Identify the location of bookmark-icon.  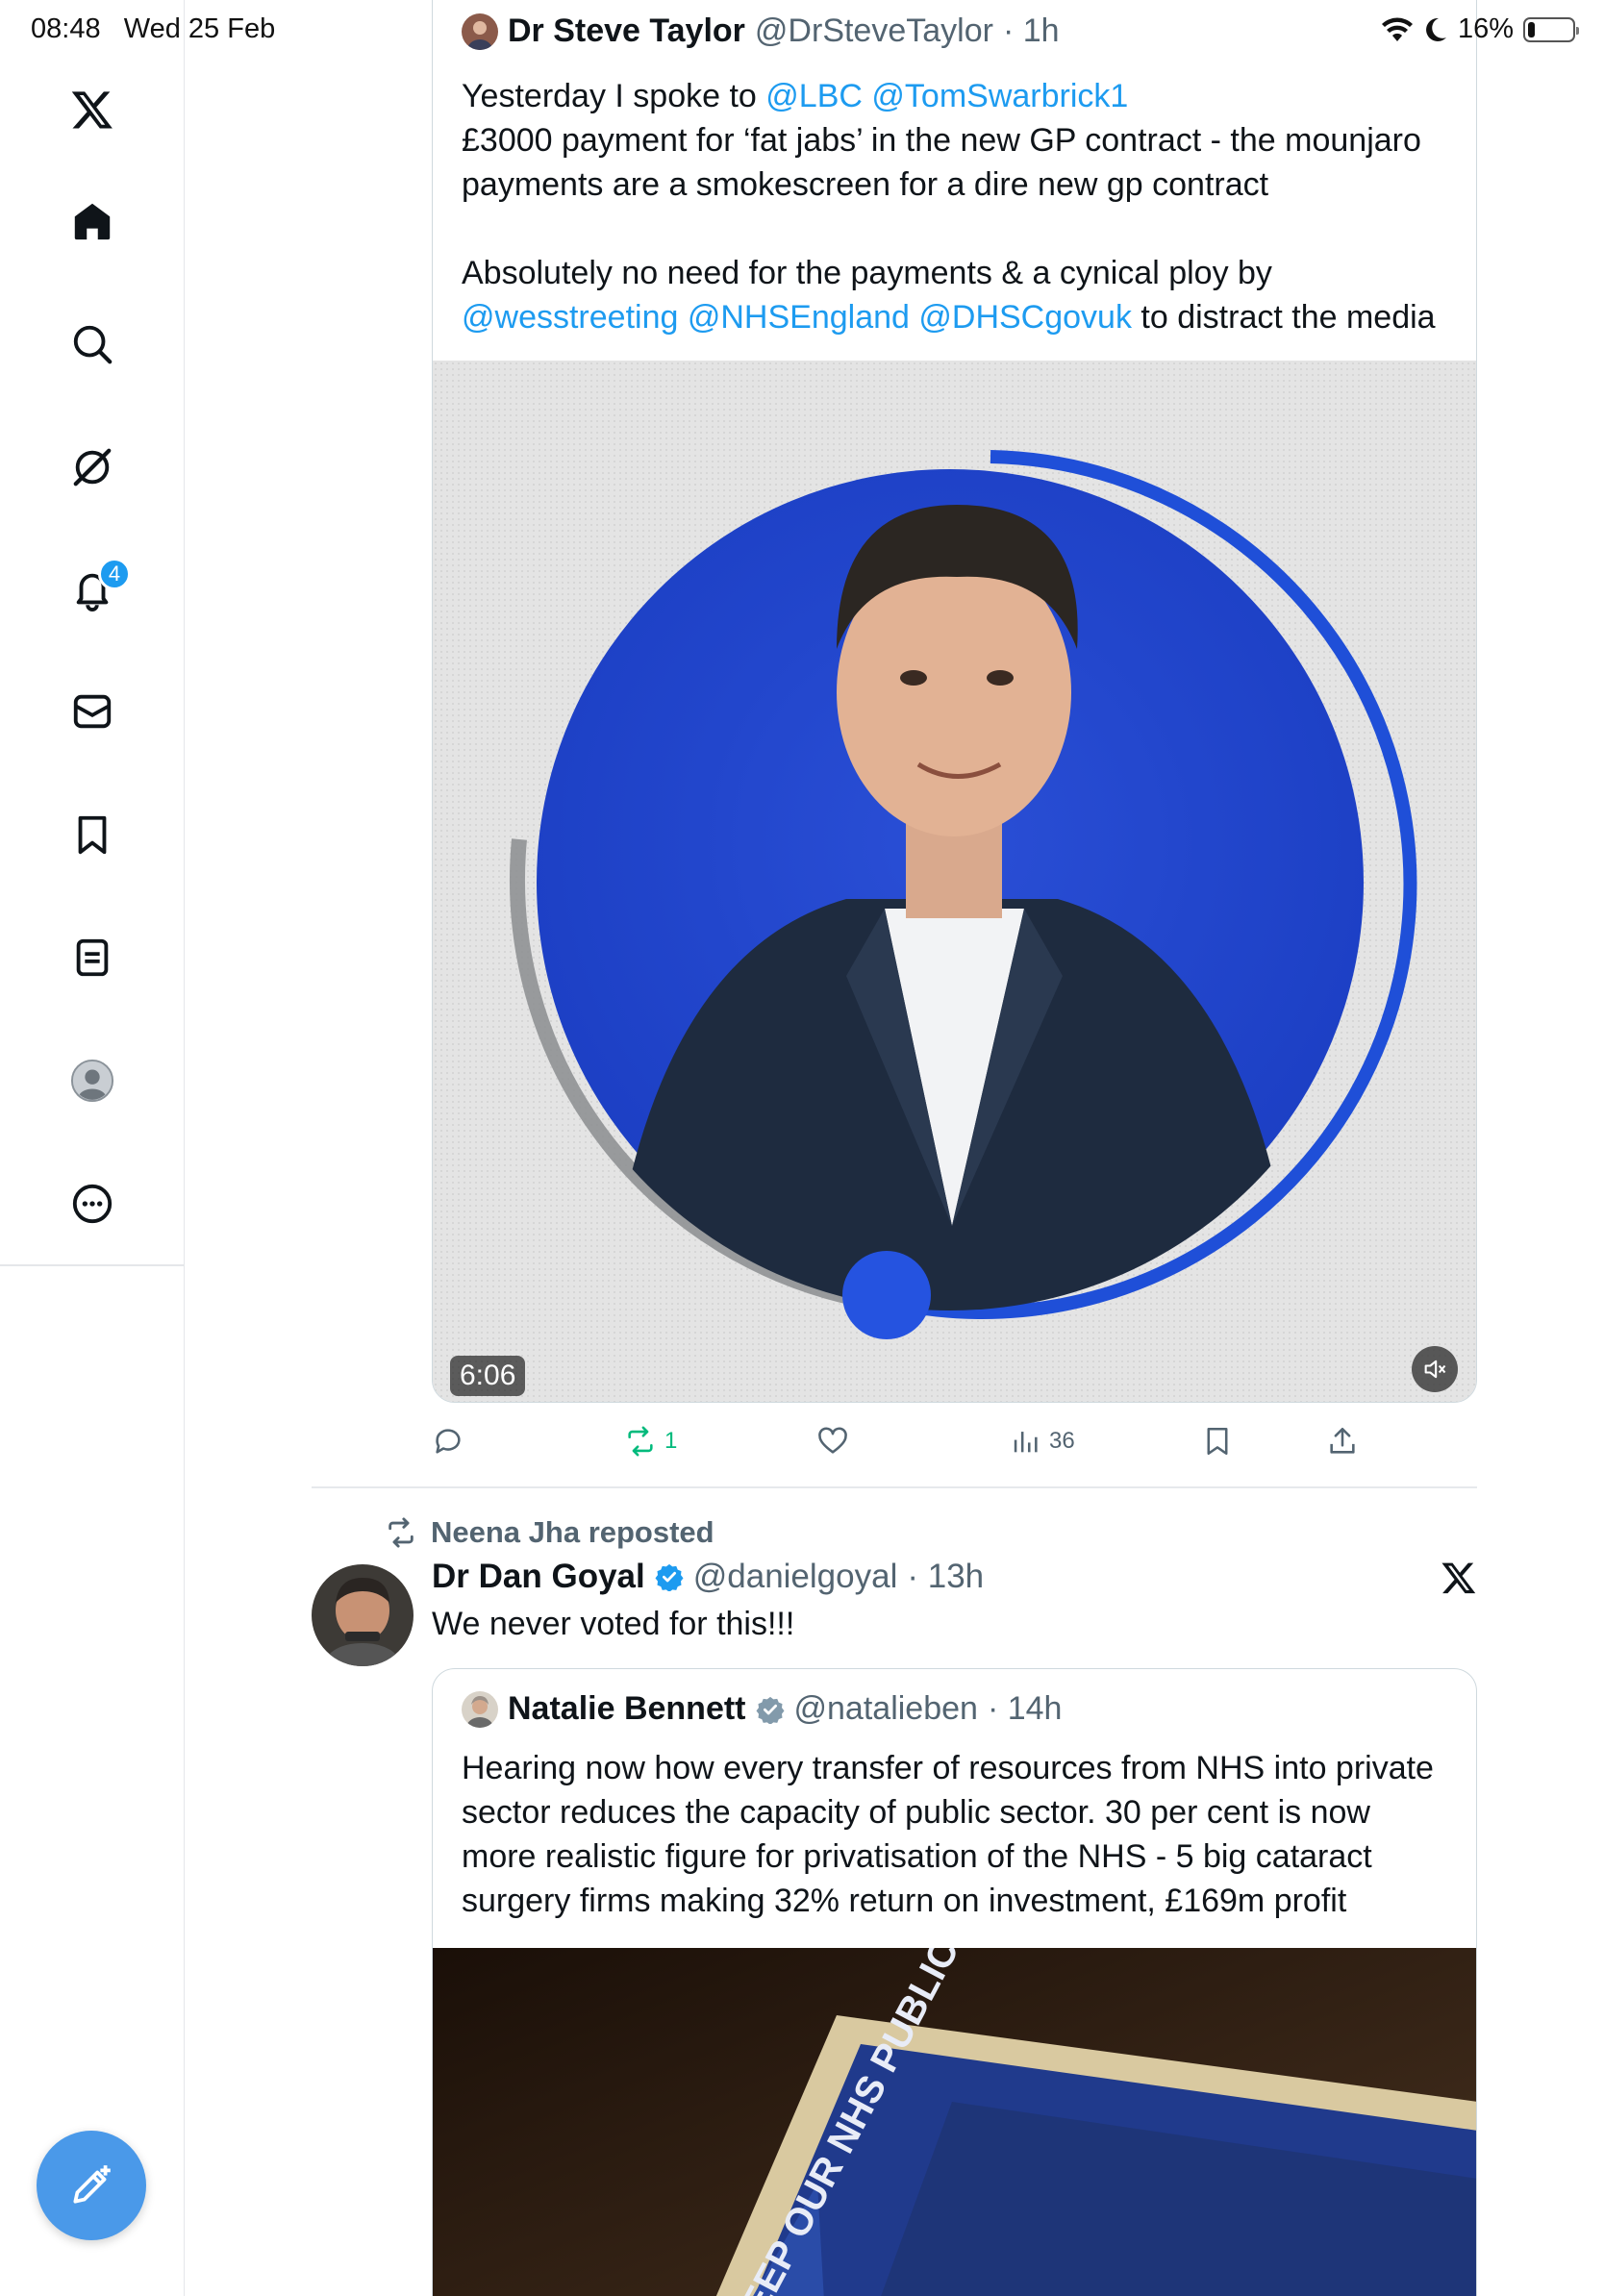
(1217, 1441).